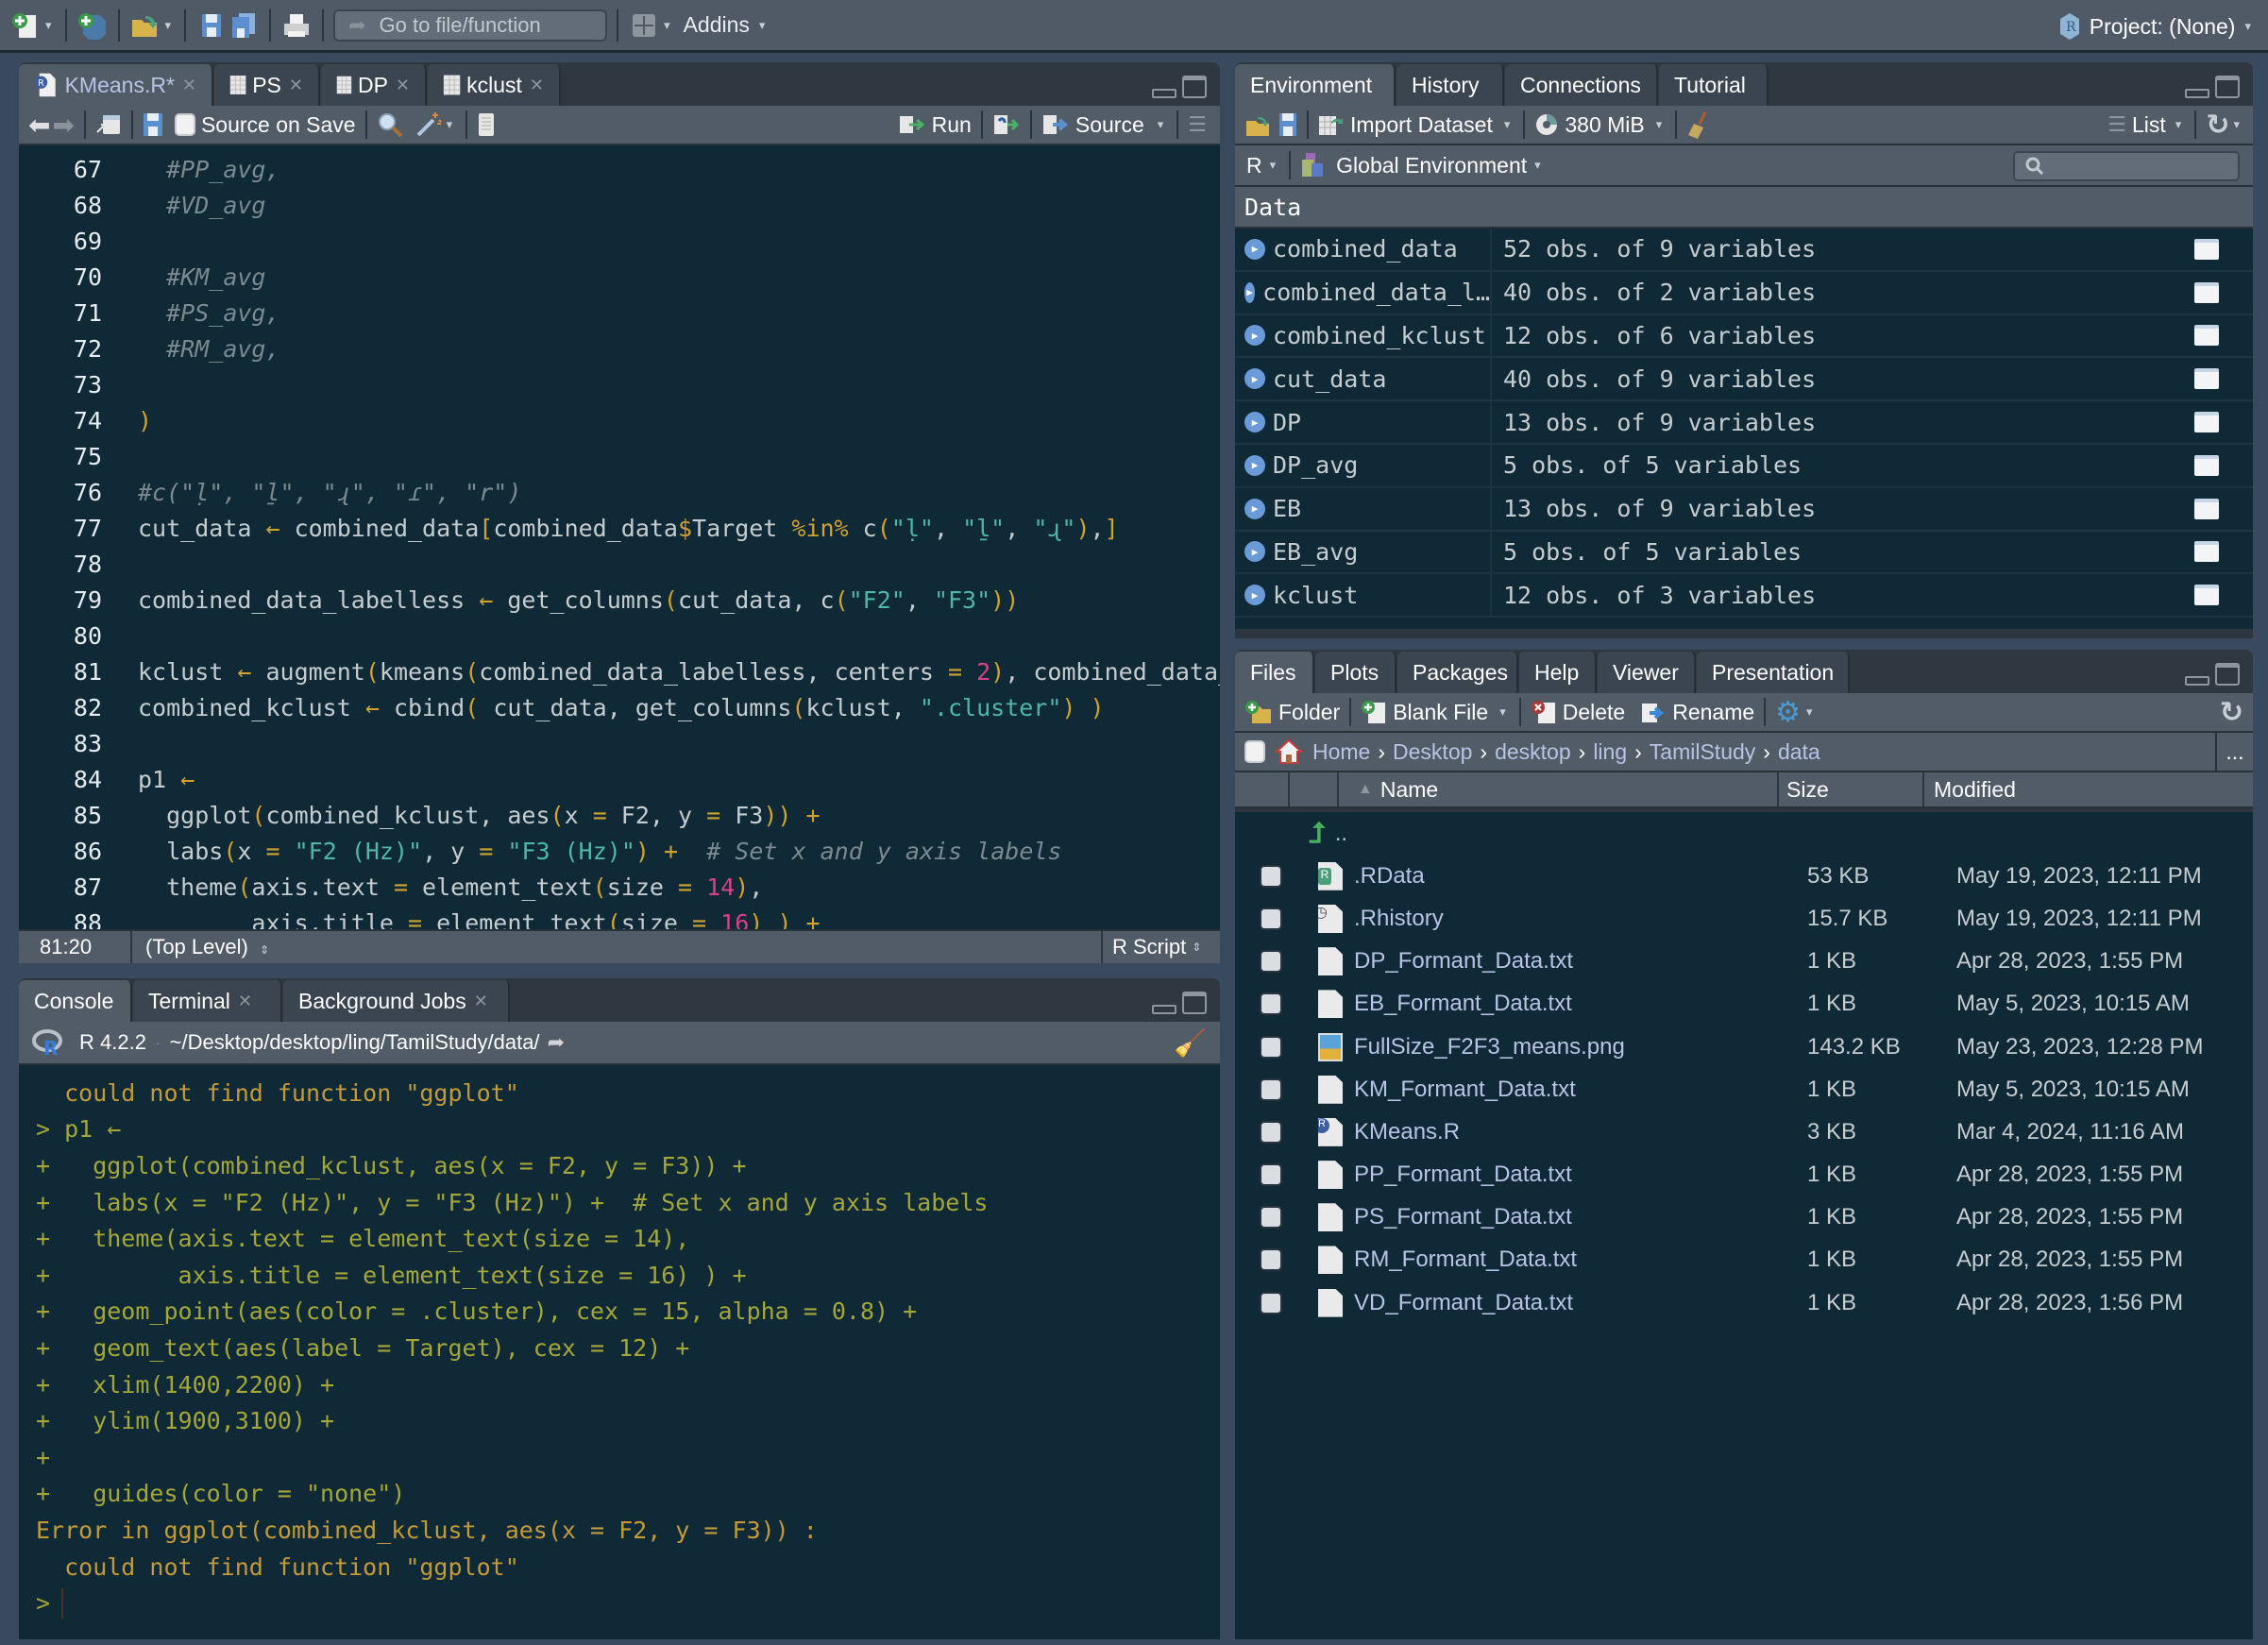 The height and width of the screenshot is (1645, 2268). What do you see at coordinates (1575, 961) in the screenshot?
I see `file-name-link: DP_Formant_Data.txt` at bounding box center [1575, 961].